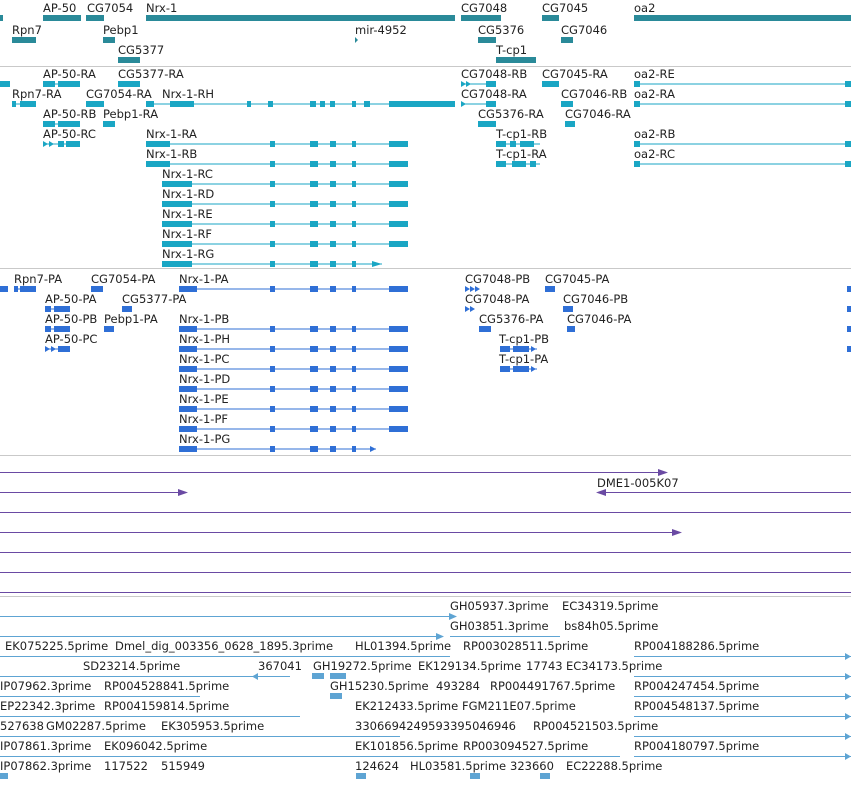 The width and height of the screenshot is (851, 786). Describe the element at coordinates (377, 766) in the screenshot. I see `est-label: 124624` at that location.